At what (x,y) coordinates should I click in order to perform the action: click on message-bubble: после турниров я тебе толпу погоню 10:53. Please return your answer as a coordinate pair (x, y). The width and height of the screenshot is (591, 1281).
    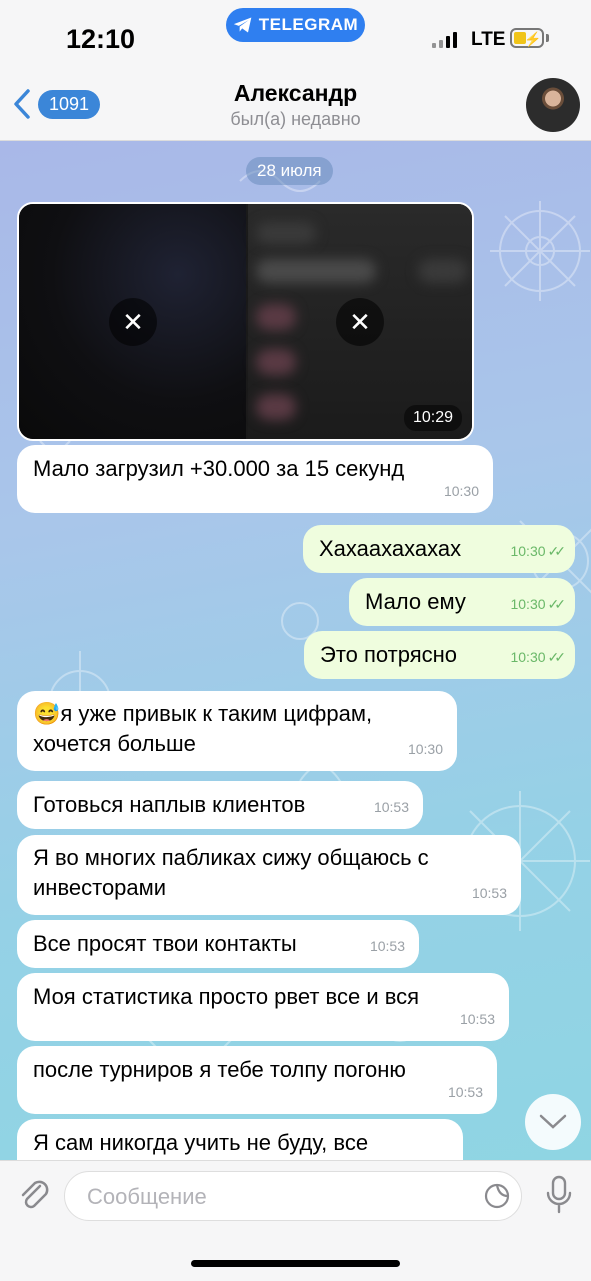
    Looking at the image, I should click on (257, 1080).